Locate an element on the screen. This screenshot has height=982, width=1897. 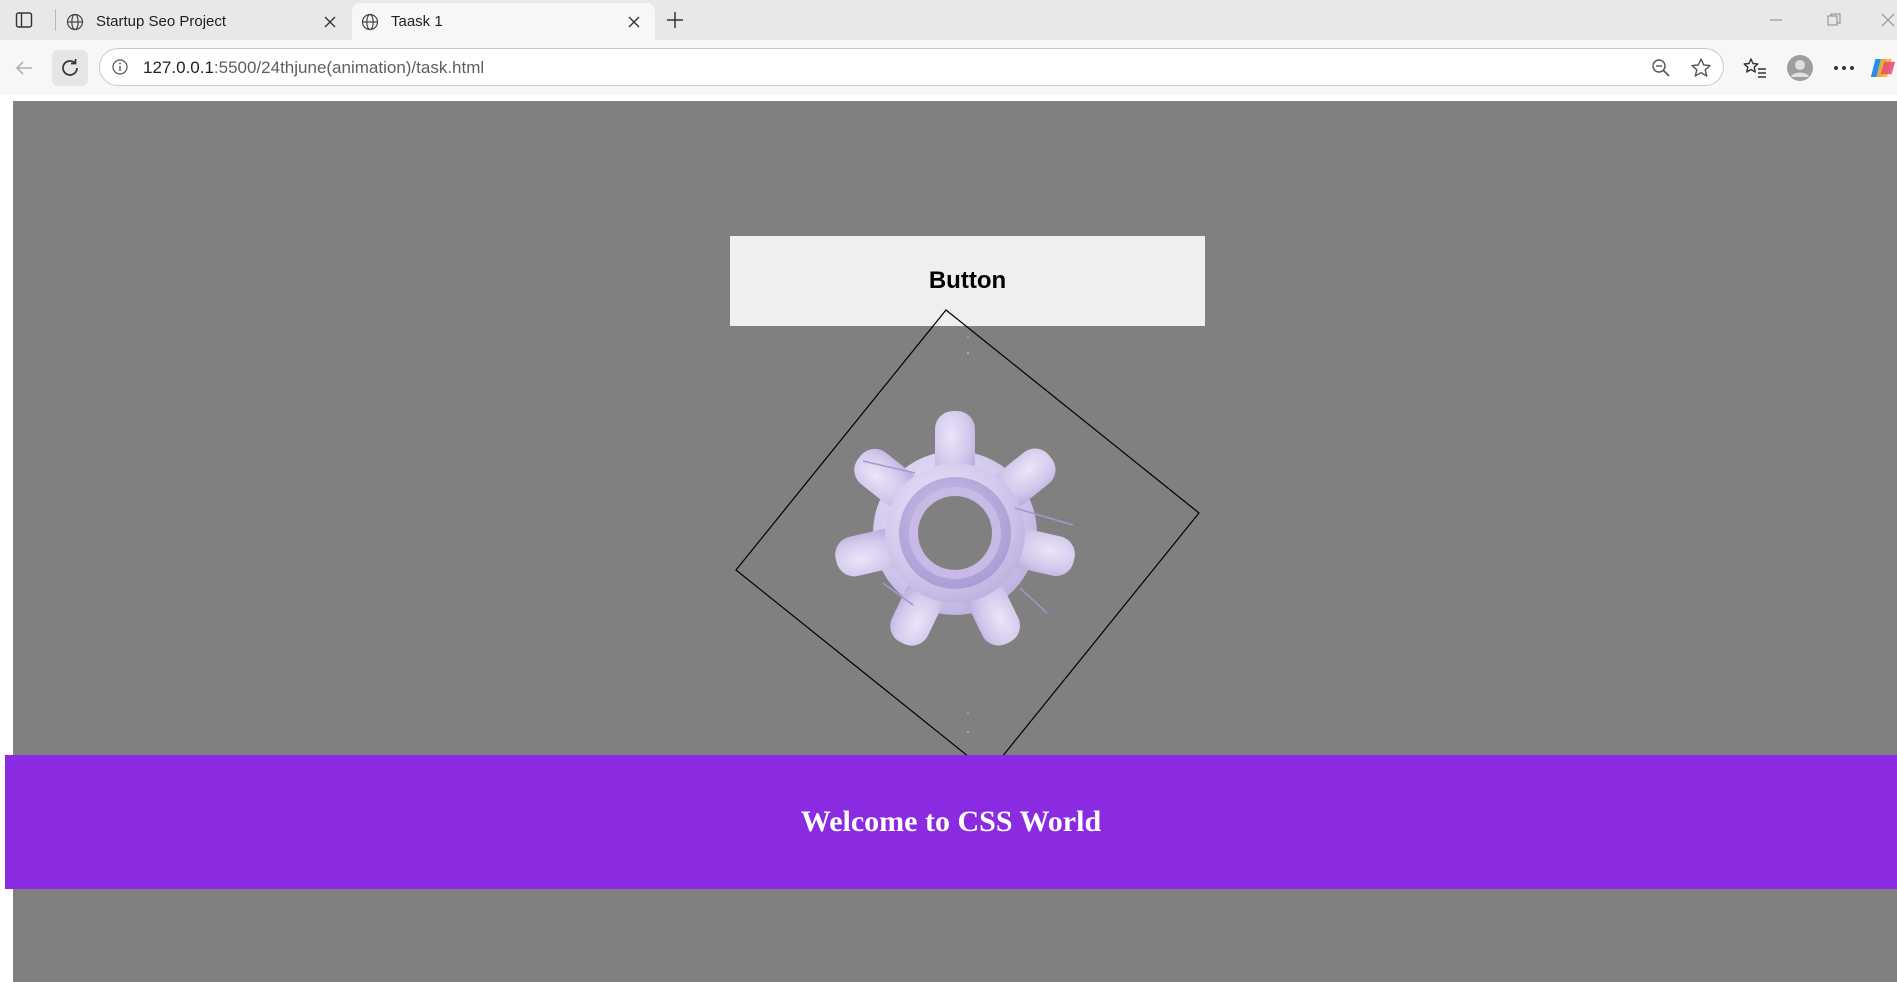
tab-startup-seo-project: Startup Seo Project is located at coordinates (204, 21).